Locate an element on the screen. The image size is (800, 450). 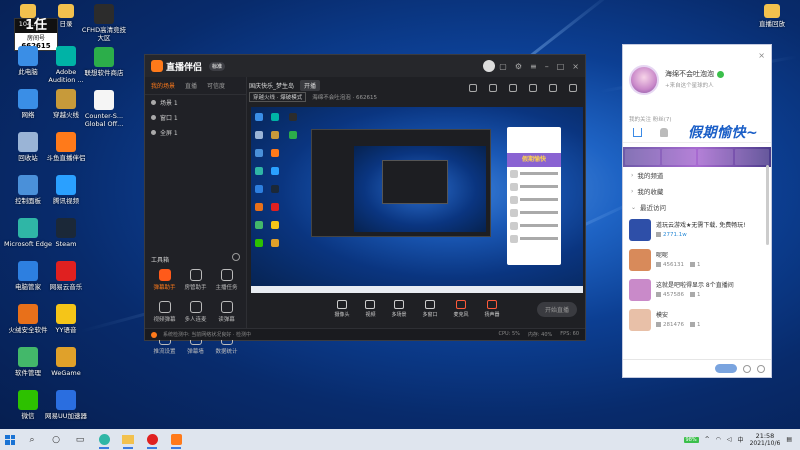
room-title: 国庆快乐_梦生岛 is located at coordinates (271, 85).